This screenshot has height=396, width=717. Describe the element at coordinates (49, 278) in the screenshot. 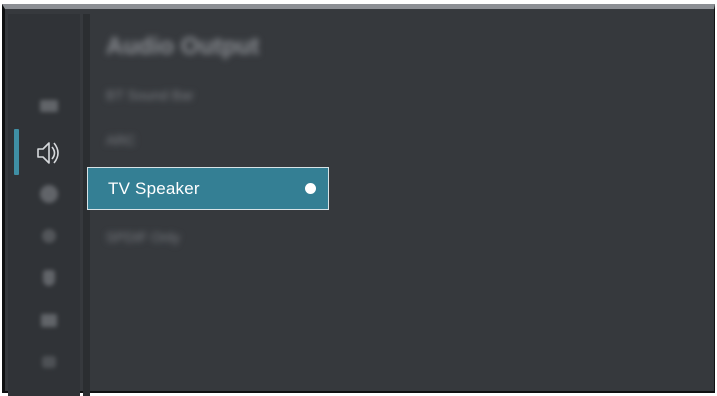

I see `channel-icon` at that location.